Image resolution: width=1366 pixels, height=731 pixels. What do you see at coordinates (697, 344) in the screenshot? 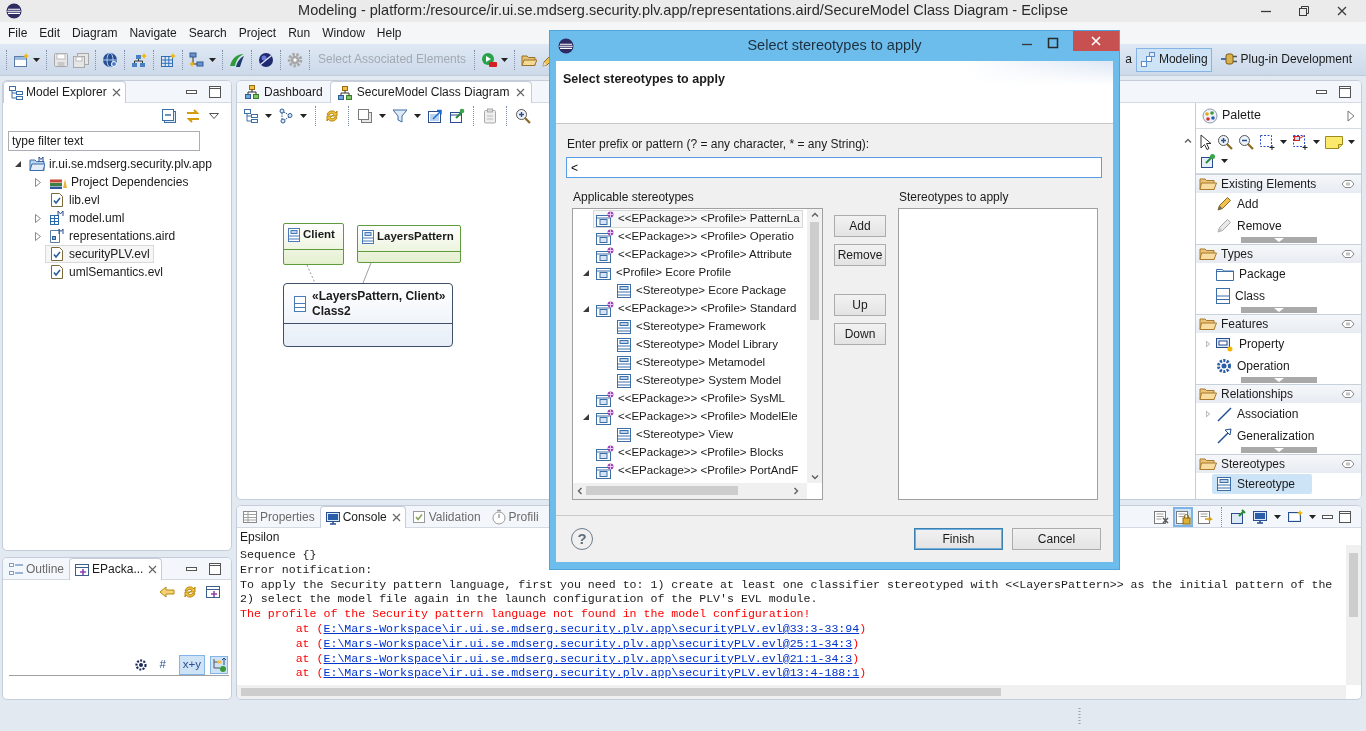
I see `tree-item: <Stereotype> Model Library` at bounding box center [697, 344].